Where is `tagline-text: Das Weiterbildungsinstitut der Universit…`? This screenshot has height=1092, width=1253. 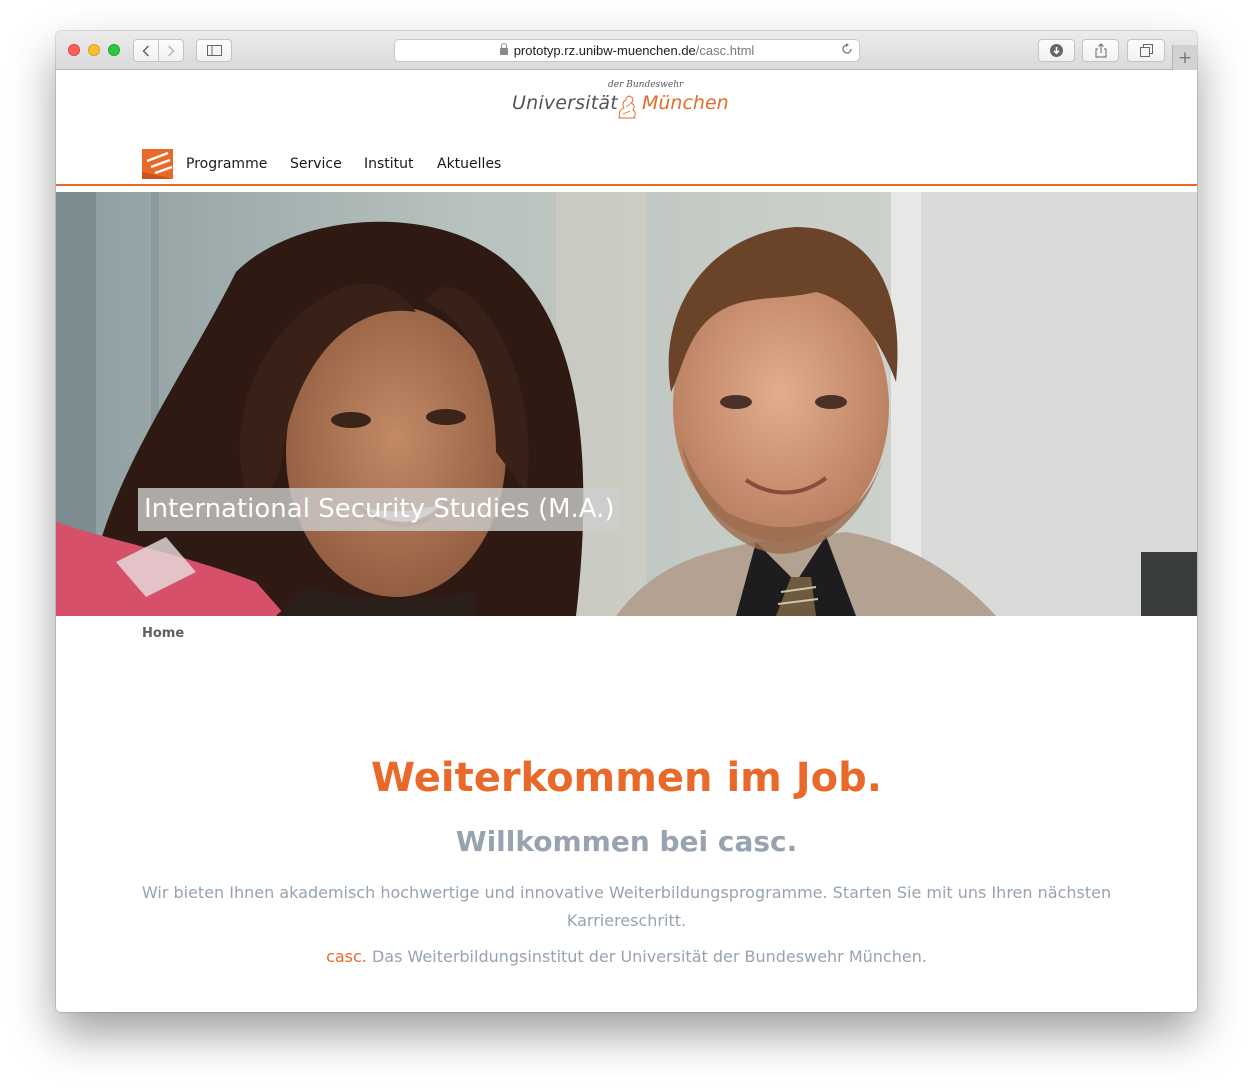
tagline-text: Das Weiterbildungsinstitut der Universit… is located at coordinates (646, 956).